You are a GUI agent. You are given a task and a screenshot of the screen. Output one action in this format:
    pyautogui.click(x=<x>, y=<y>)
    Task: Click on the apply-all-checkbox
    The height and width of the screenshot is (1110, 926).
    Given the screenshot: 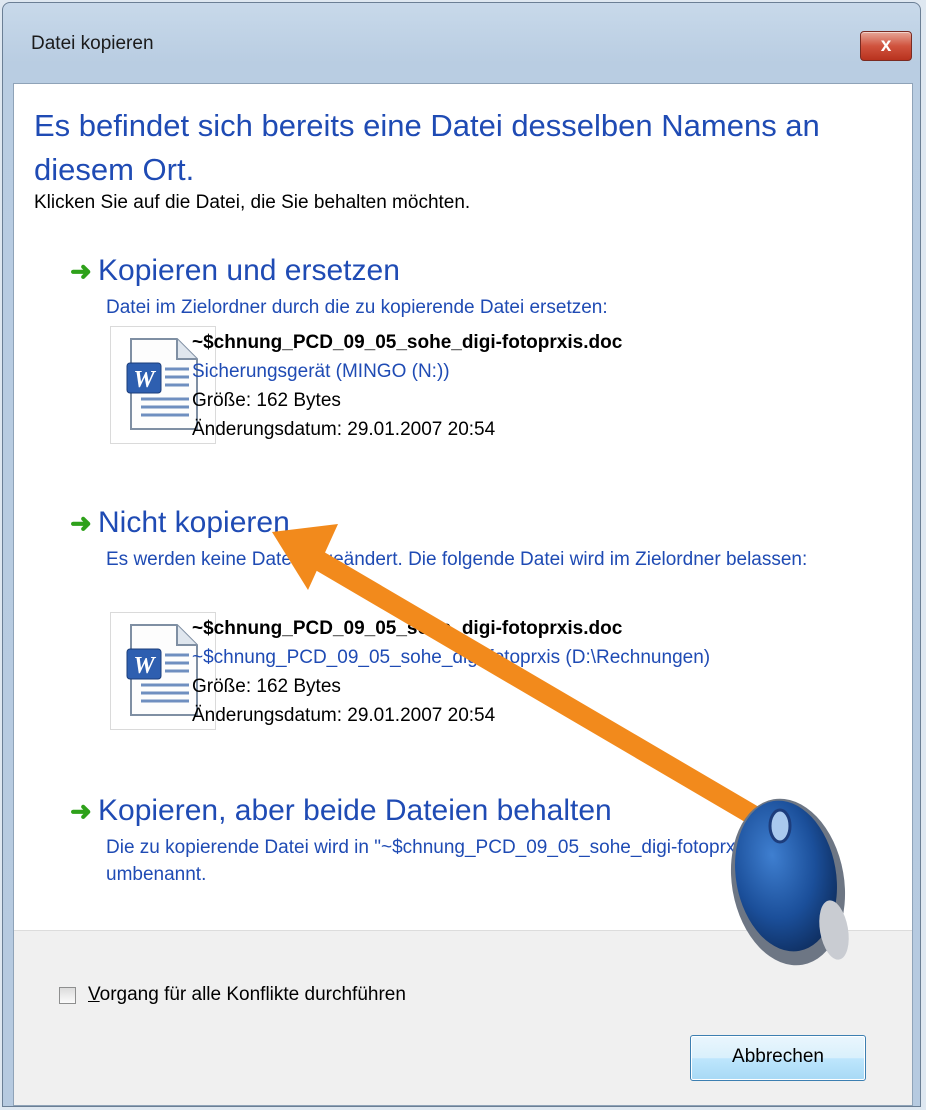 What is the action you would take?
    pyautogui.click(x=67, y=995)
    